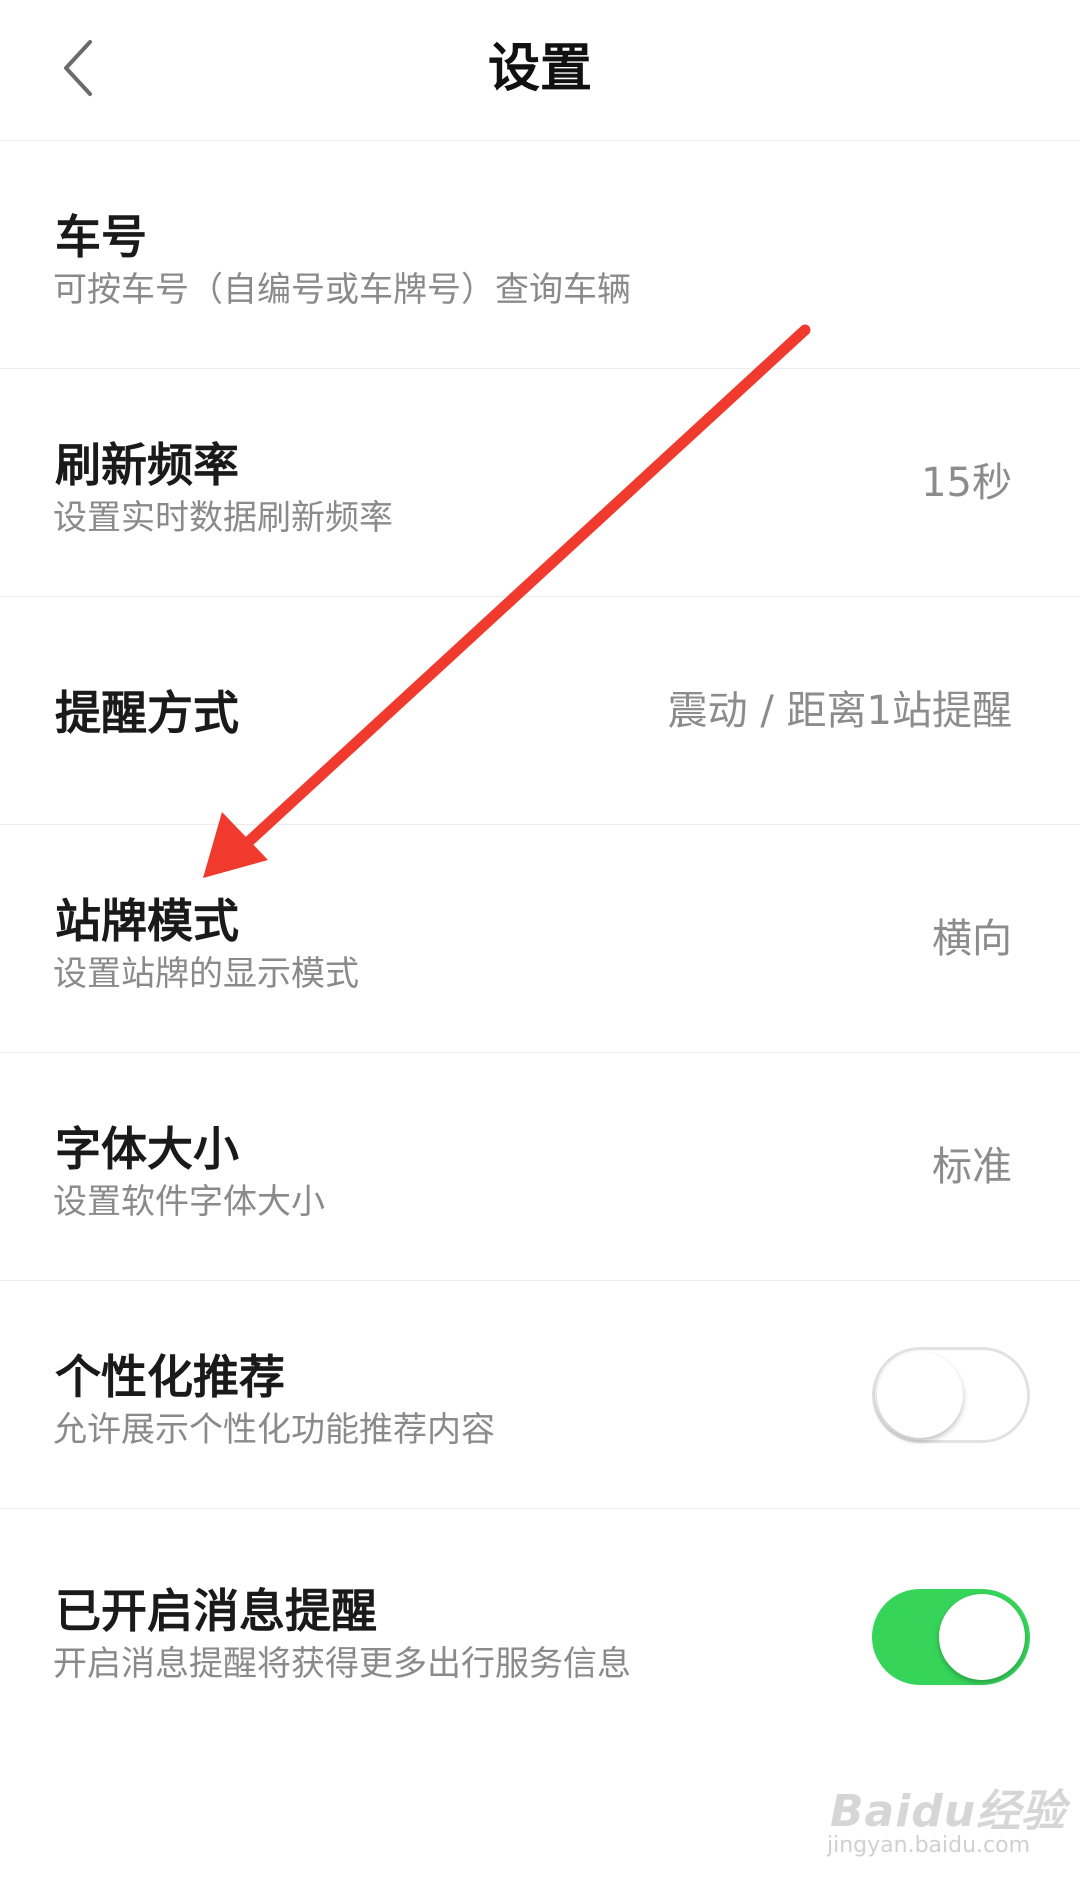 The image size is (1080, 1886). What do you see at coordinates (929, 1845) in the screenshot?
I see `watermark-url: jingyan.baidu.com` at bounding box center [929, 1845].